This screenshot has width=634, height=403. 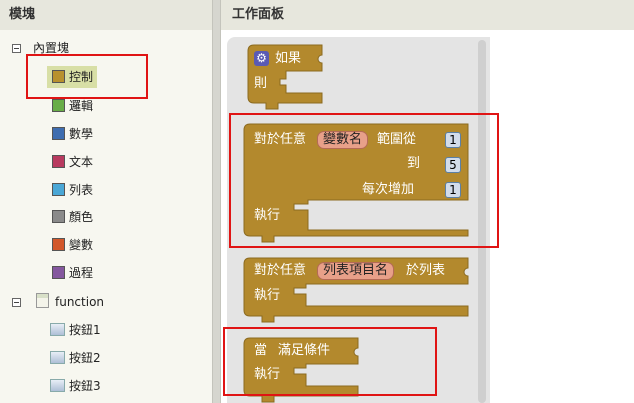 What do you see at coordinates (453, 140) in the screenshot?
I see `from-value: 1` at bounding box center [453, 140].